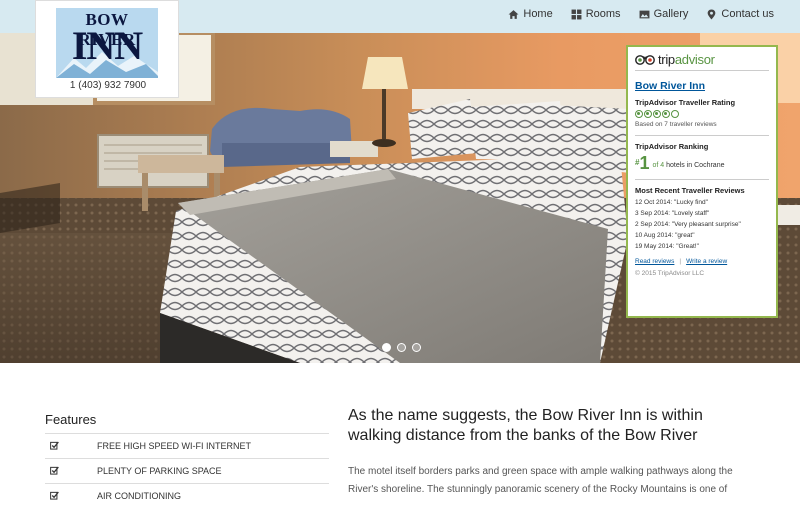 Image resolution: width=800 pixels, height=508 pixels. Describe the element at coordinates (159, 471) in the screenshot. I see `feature-label: PLENTY OF PARKING SPACE` at that location.